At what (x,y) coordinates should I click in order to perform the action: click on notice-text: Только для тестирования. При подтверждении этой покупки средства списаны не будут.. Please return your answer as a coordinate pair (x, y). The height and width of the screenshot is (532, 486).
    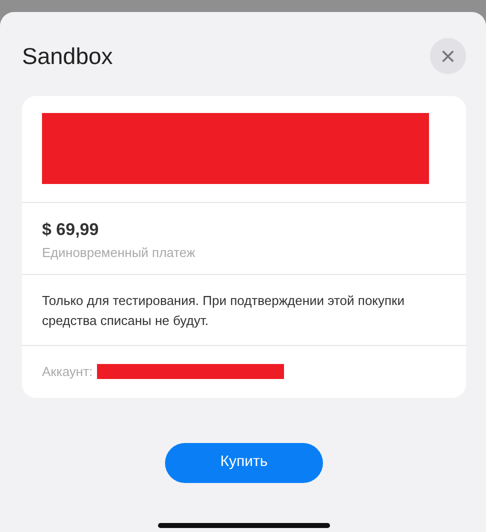
    Looking at the image, I should click on (224, 311).